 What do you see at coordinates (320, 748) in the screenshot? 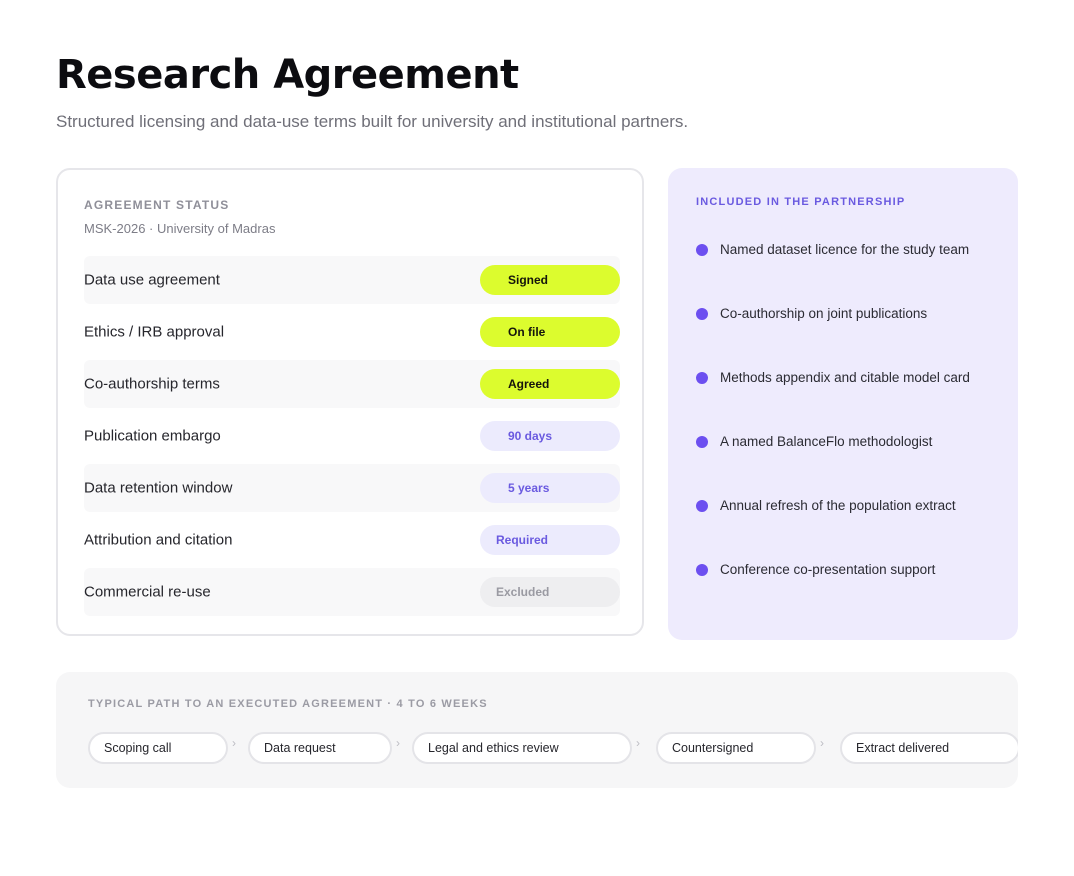
I see `path-step-data-request: Data request` at bounding box center [320, 748].